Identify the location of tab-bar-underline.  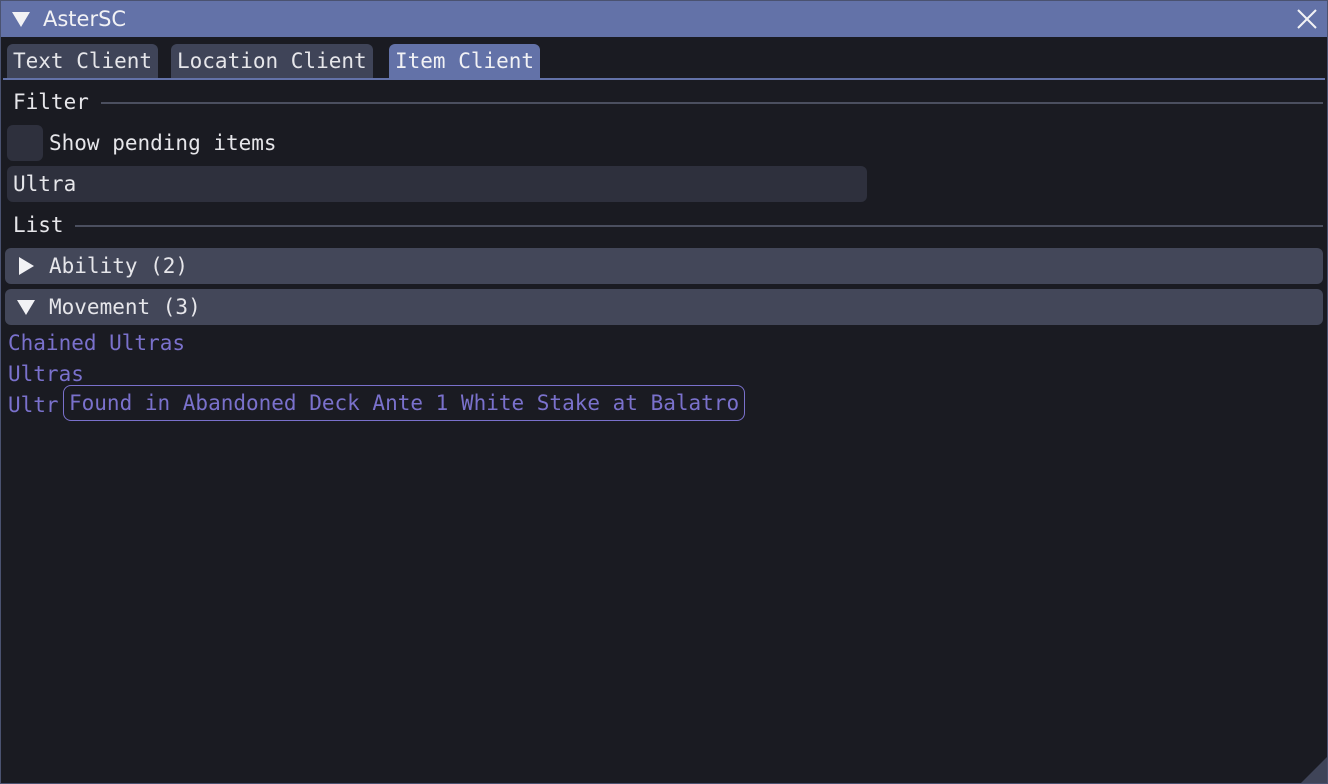
(664, 79).